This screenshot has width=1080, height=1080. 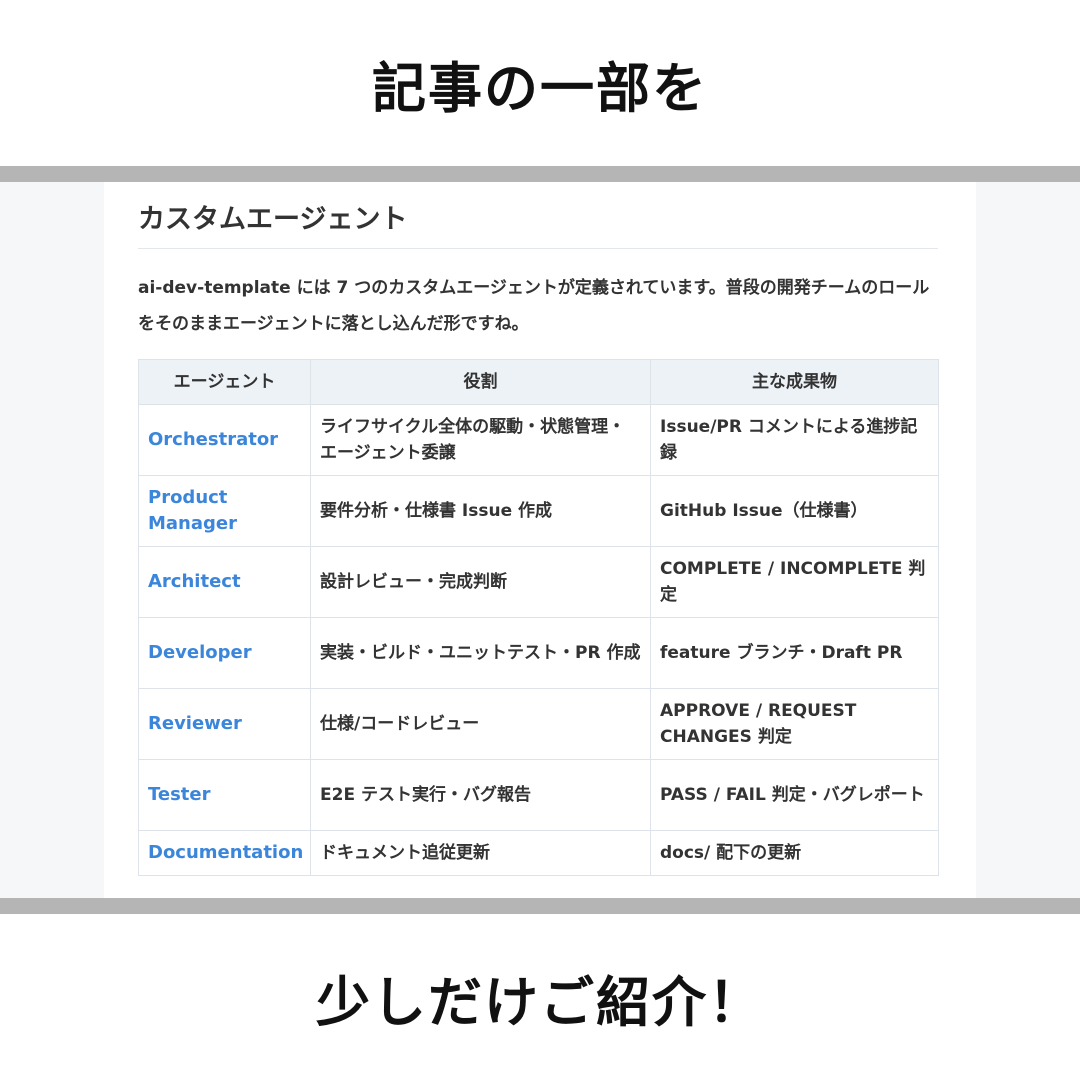 What do you see at coordinates (794, 440) in the screenshot?
I see `output-cell: Issue/PR コメントによる進捗記録` at bounding box center [794, 440].